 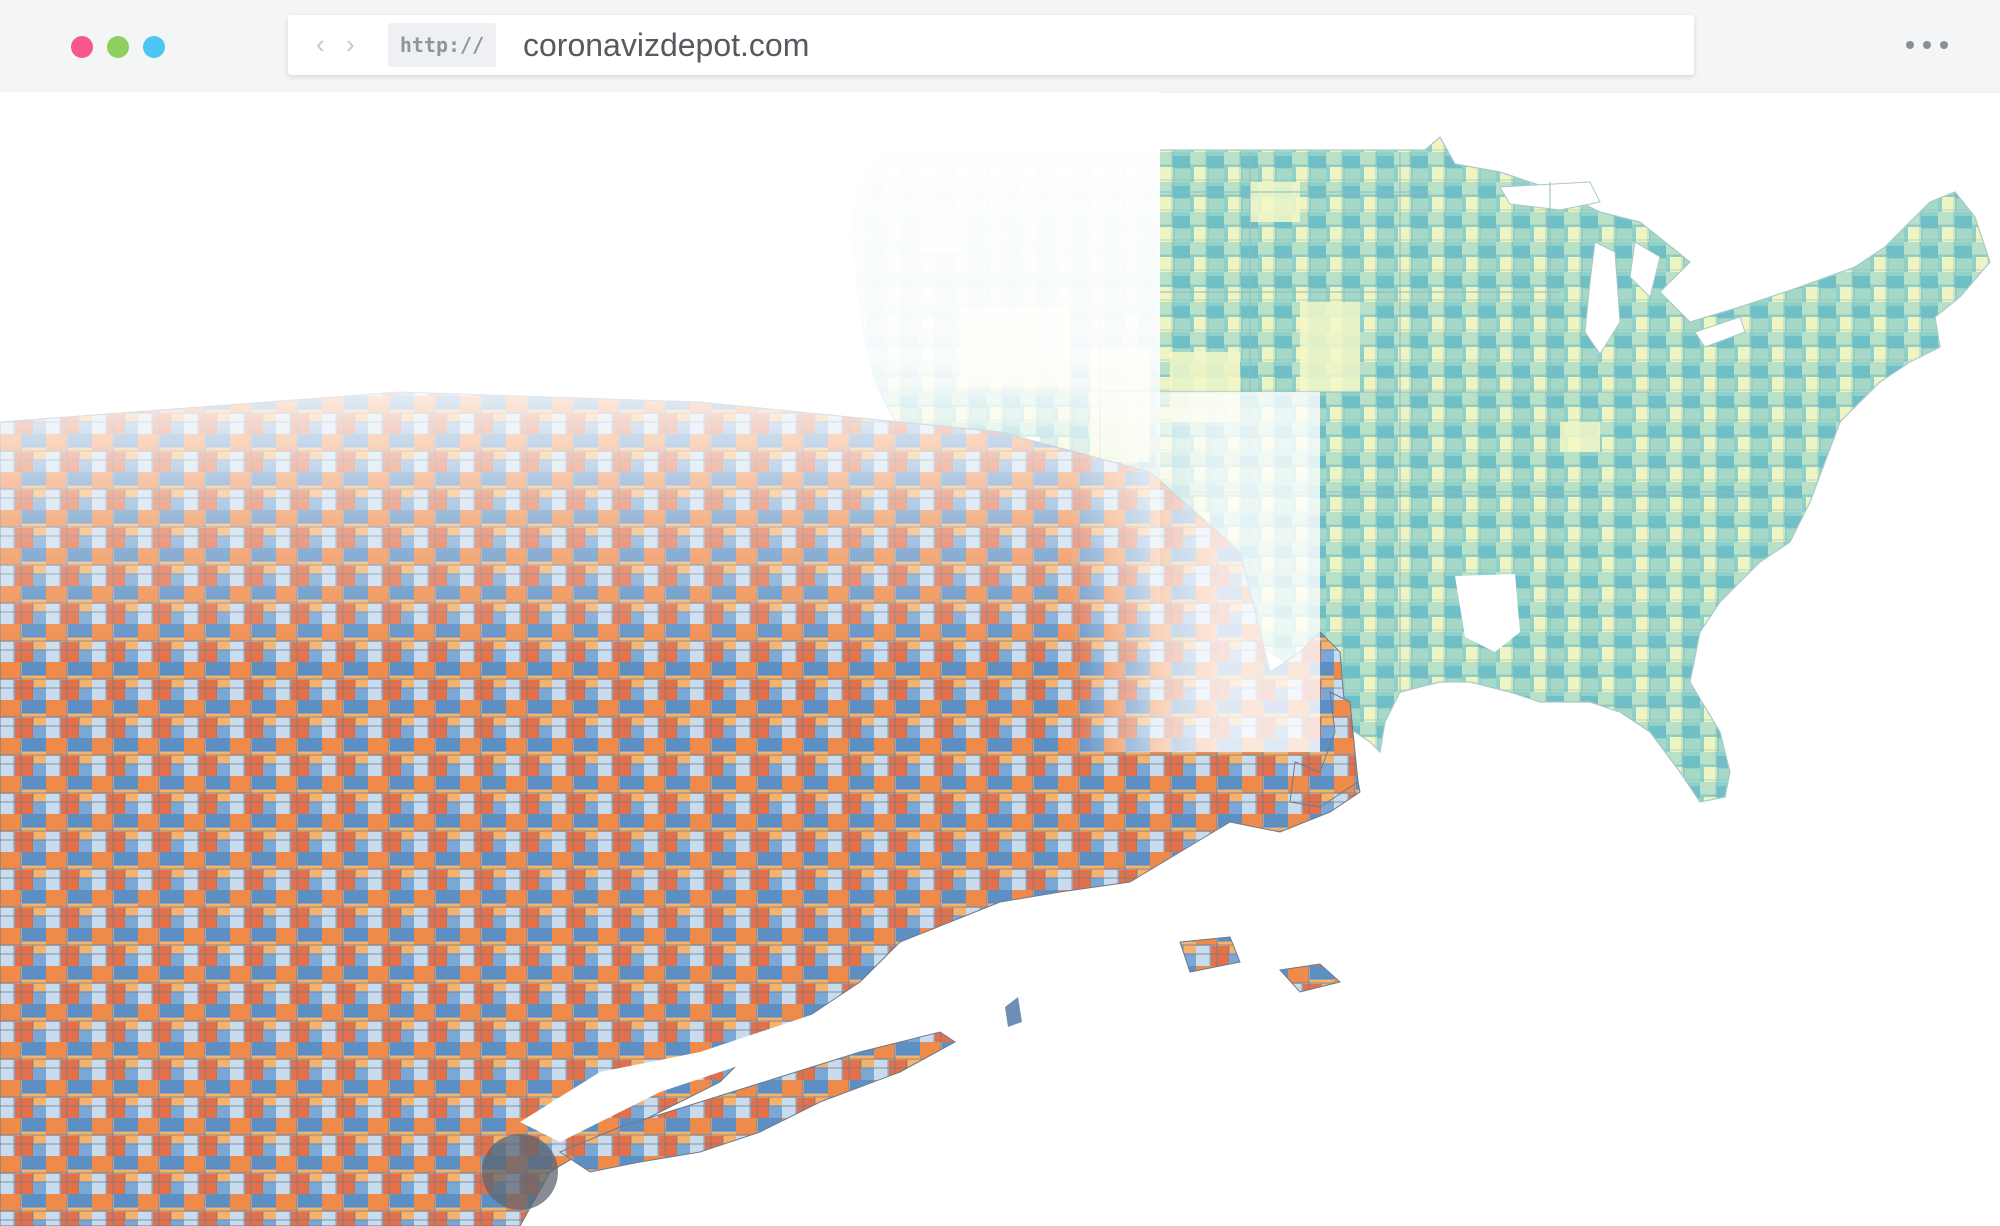 I want to click on maximize-window-button, so click(x=154, y=47).